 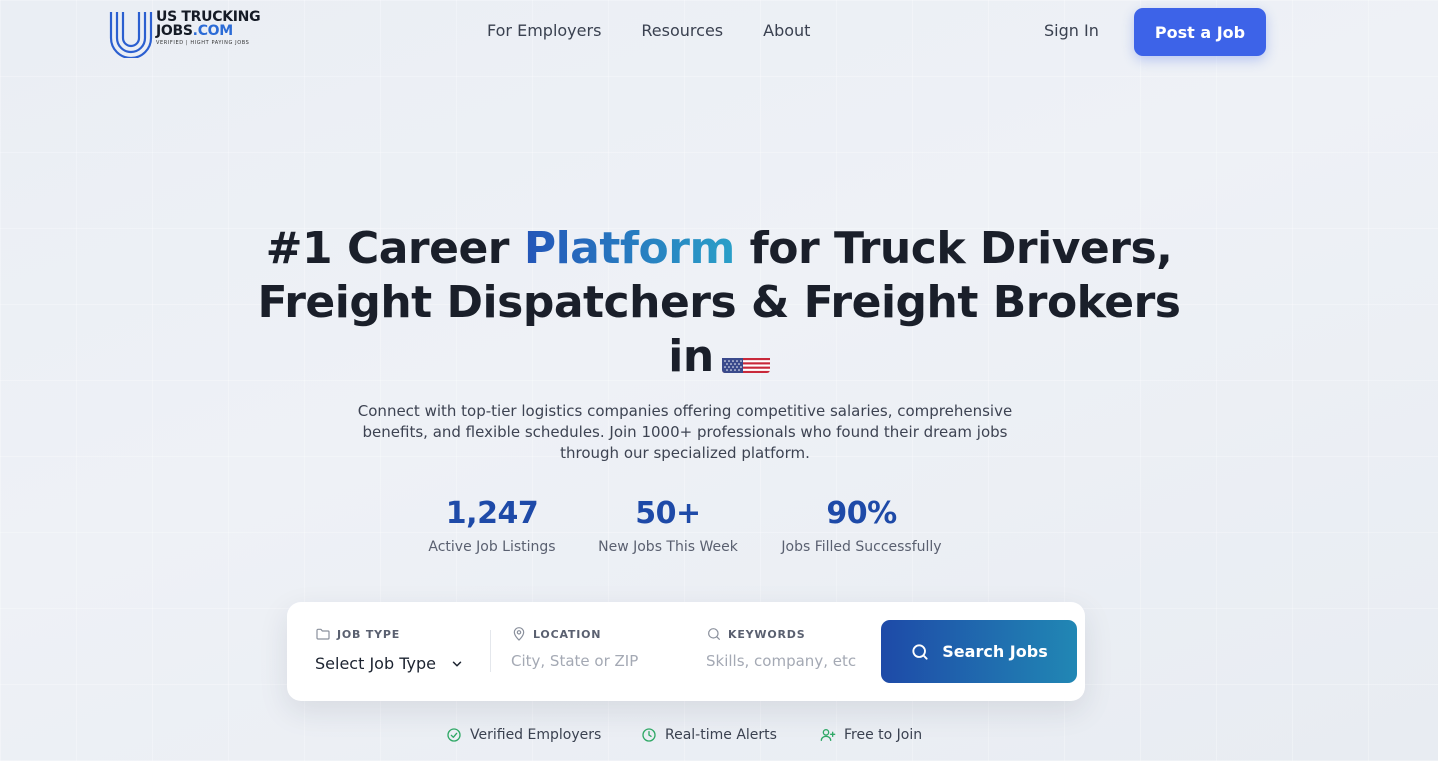 What do you see at coordinates (995, 651) in the screenshot?
I see `search-jobs-label: Search Jobs` at bounding box center [995, 651].